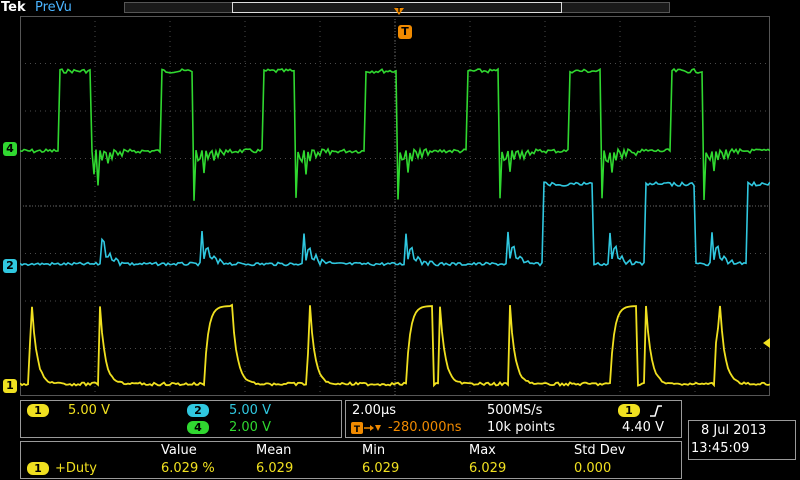 The height and width of the screenshot is (480, 800). Describe the element at coordinates (10, 149) in the screenshot. I see `channel-4-ground-marker: 4` at that location.